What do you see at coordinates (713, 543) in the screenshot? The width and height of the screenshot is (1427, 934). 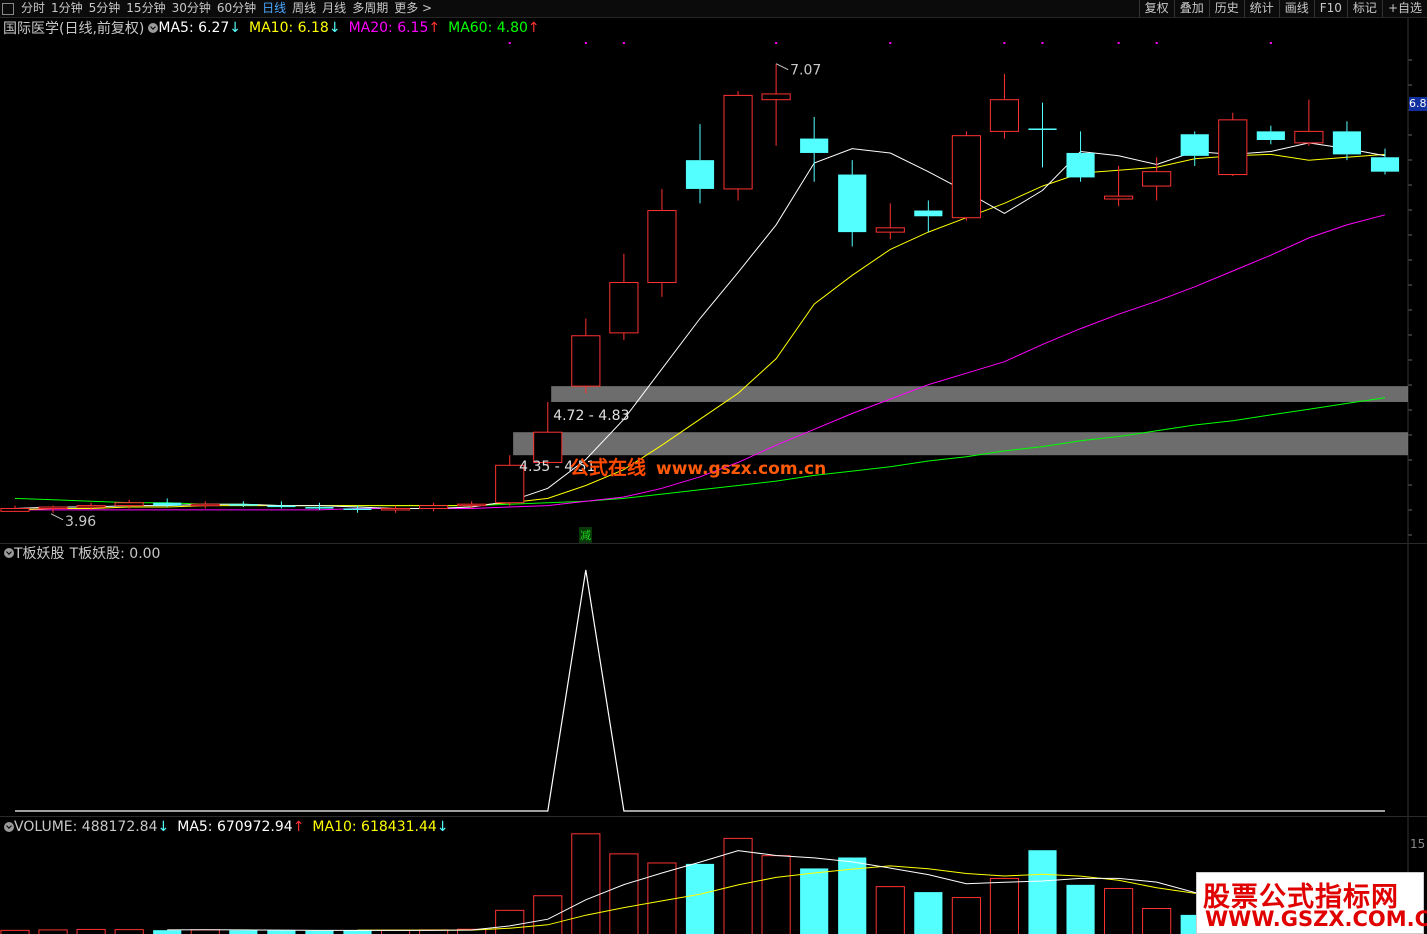 I see `panel-divider` at bounding box center [713, 543].